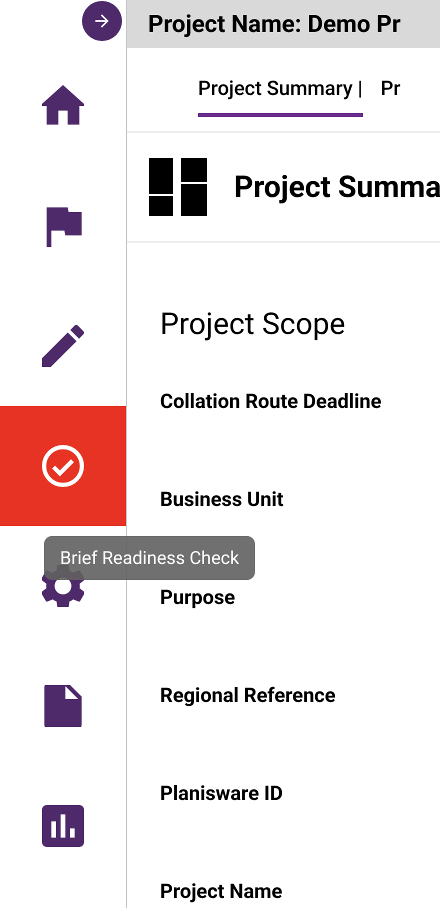  I want to click on field-label: Collation Route Deadline, so click(271, 401).